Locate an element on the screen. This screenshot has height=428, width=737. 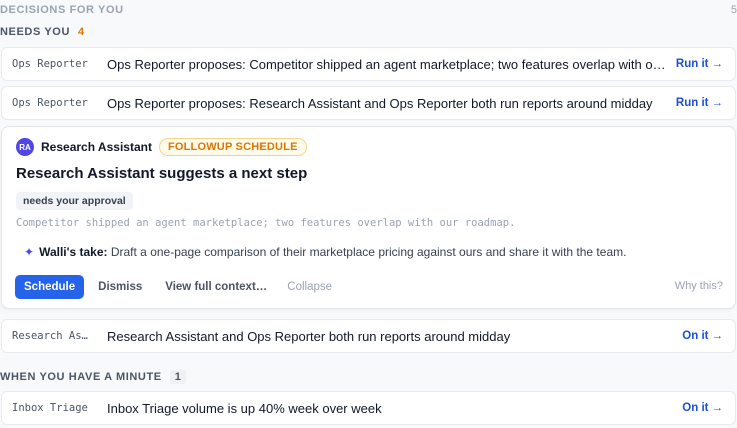
why-this-link: Why this? is located at coordinates (699, 286).